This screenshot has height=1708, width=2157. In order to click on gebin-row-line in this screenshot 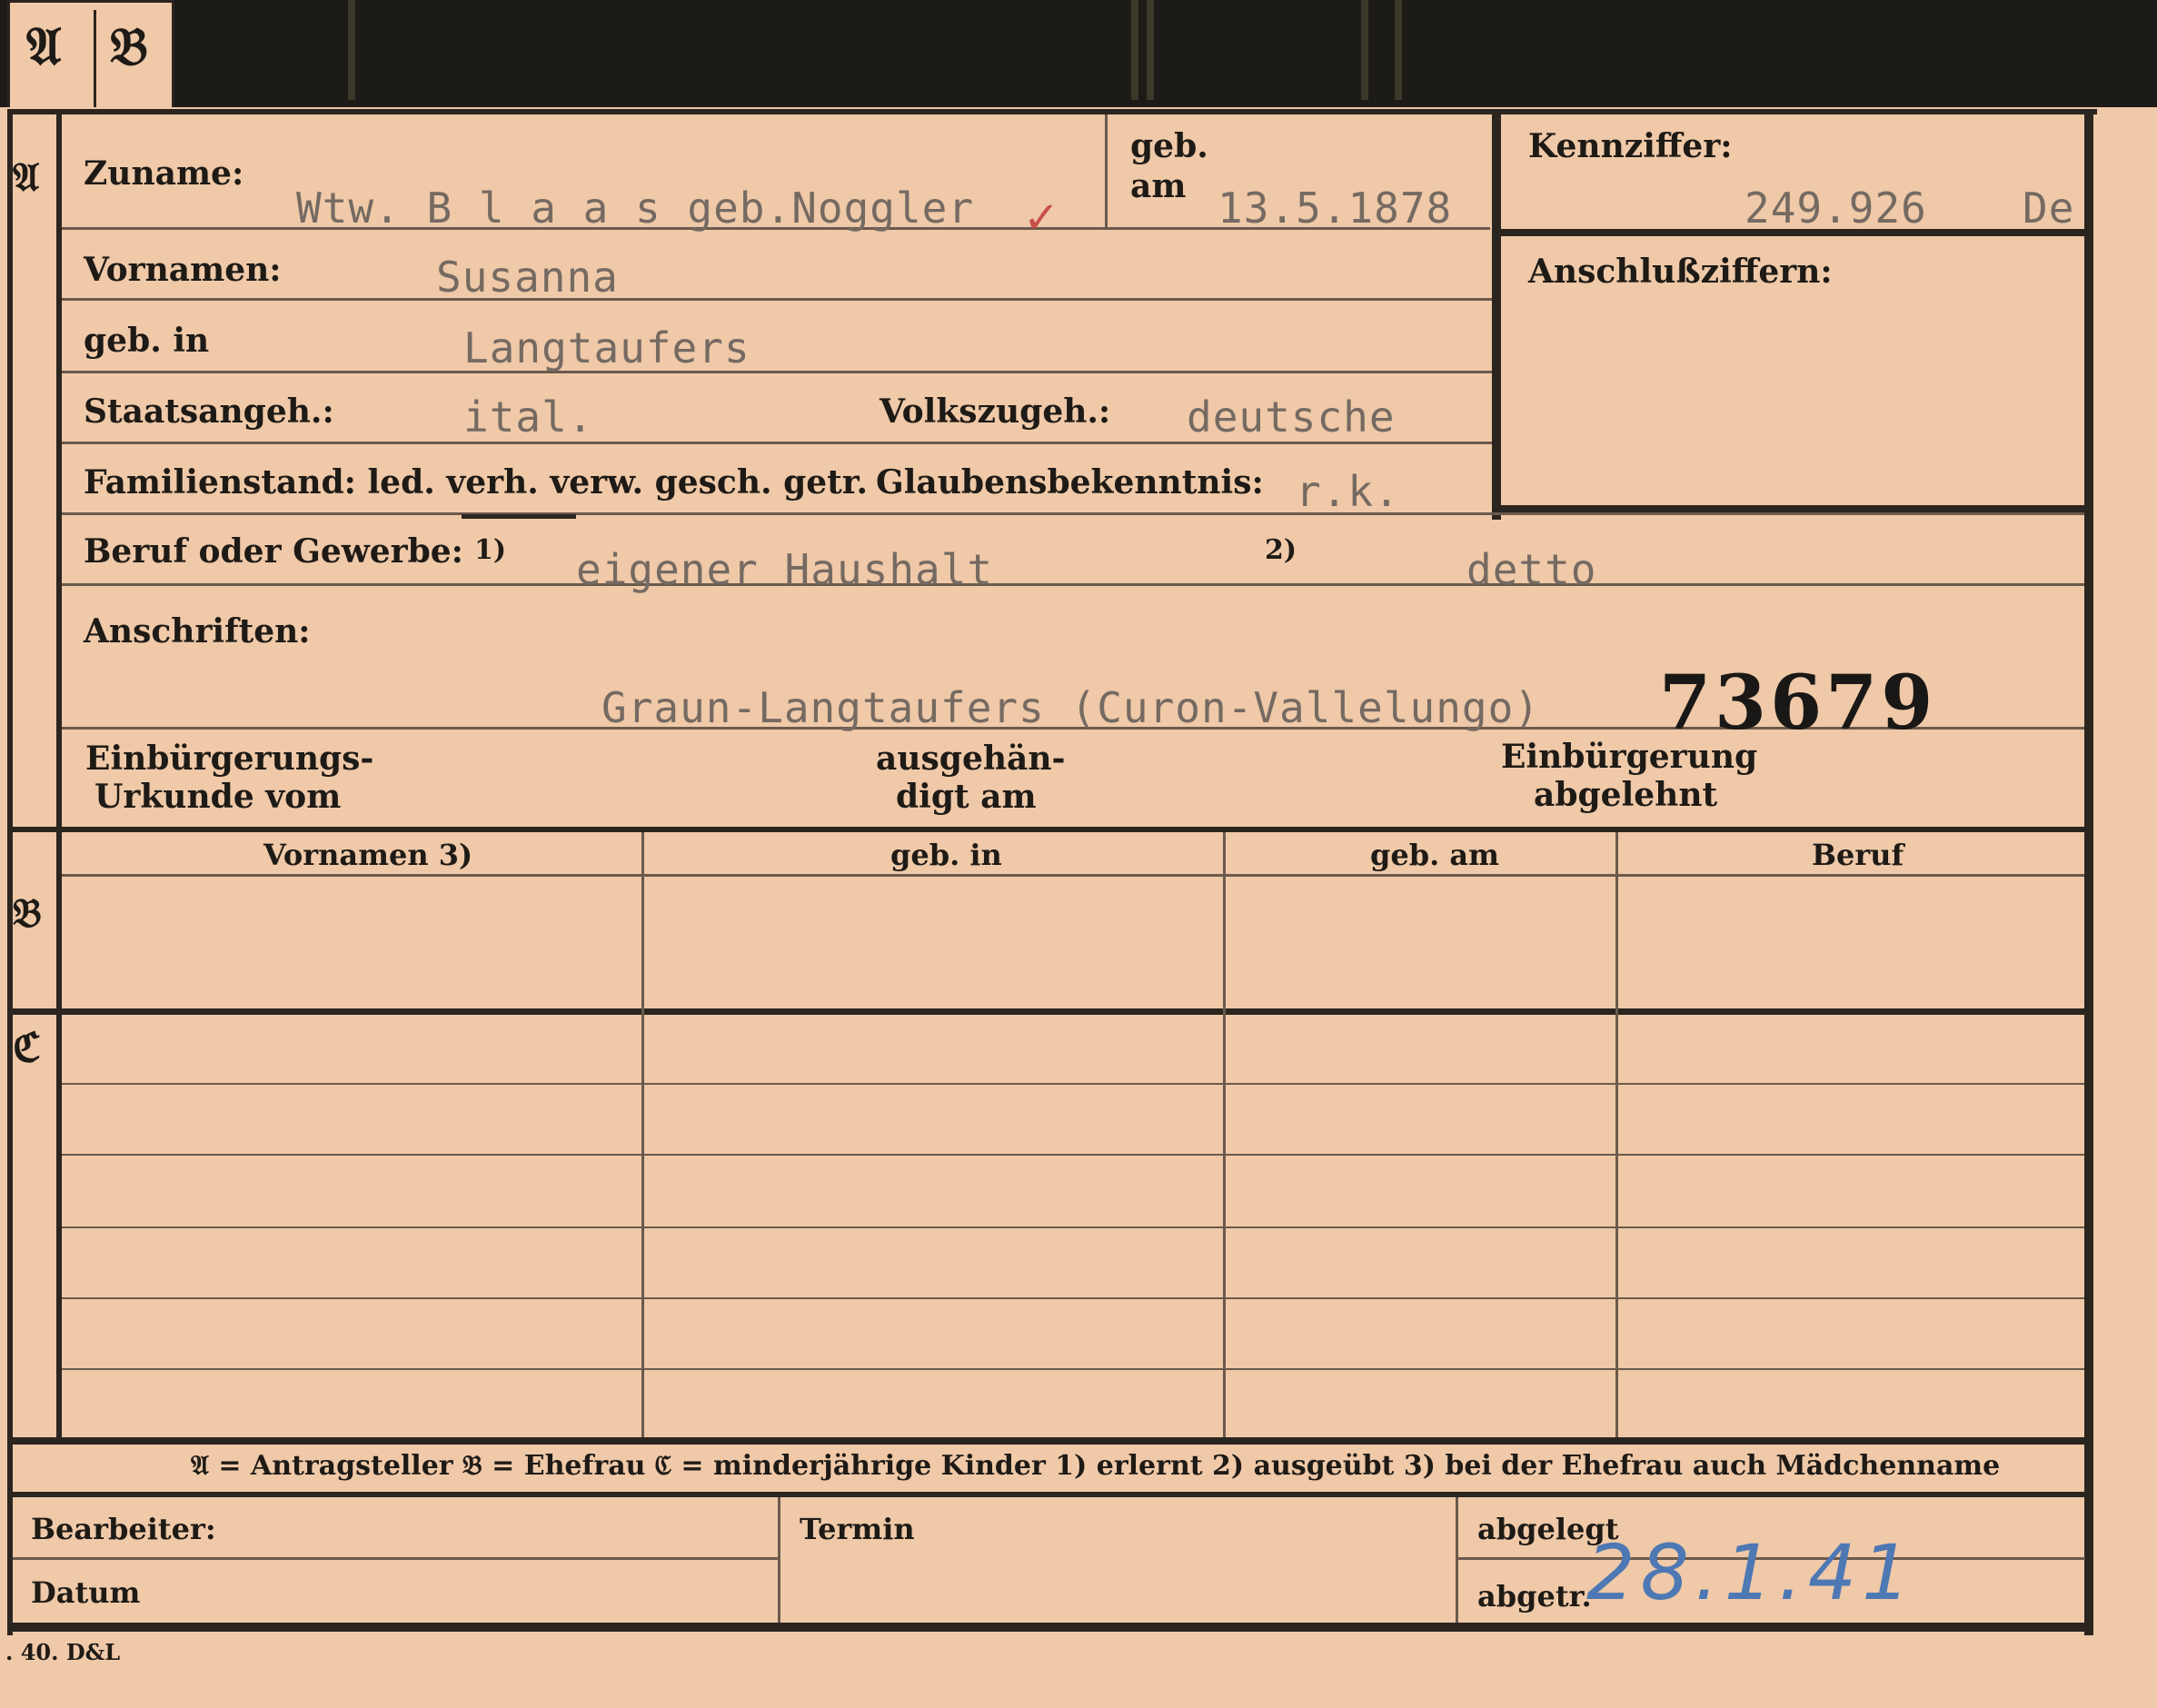, I will do `click(777, 372)`.